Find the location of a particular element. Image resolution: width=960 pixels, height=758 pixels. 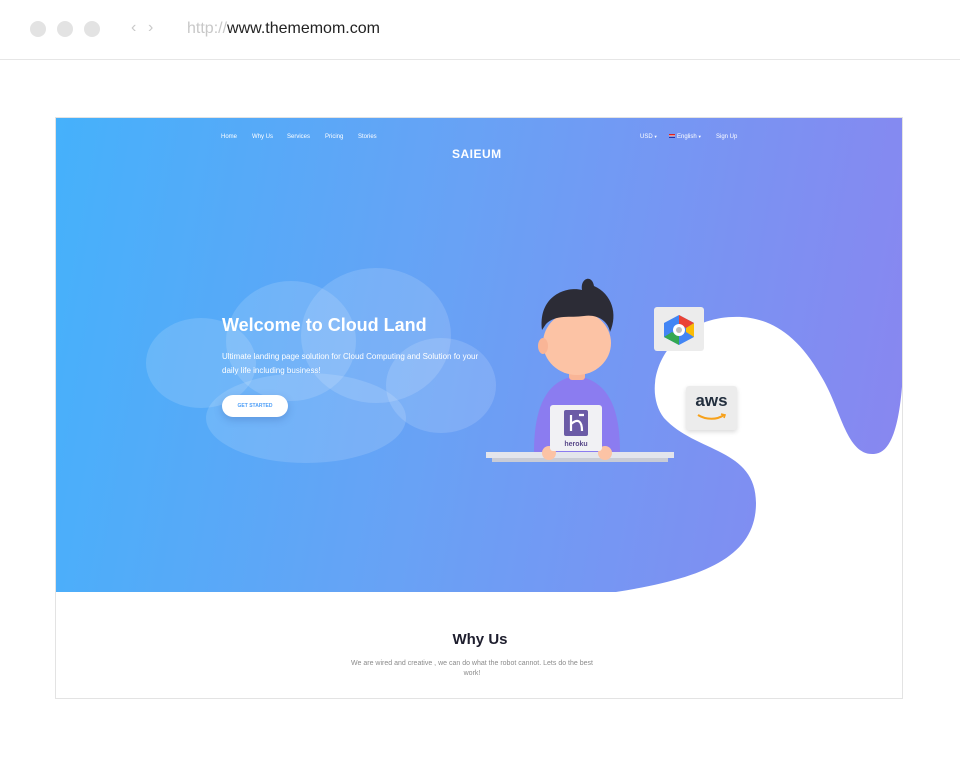

window-maximize-dot is located at coordinates (92, 29).